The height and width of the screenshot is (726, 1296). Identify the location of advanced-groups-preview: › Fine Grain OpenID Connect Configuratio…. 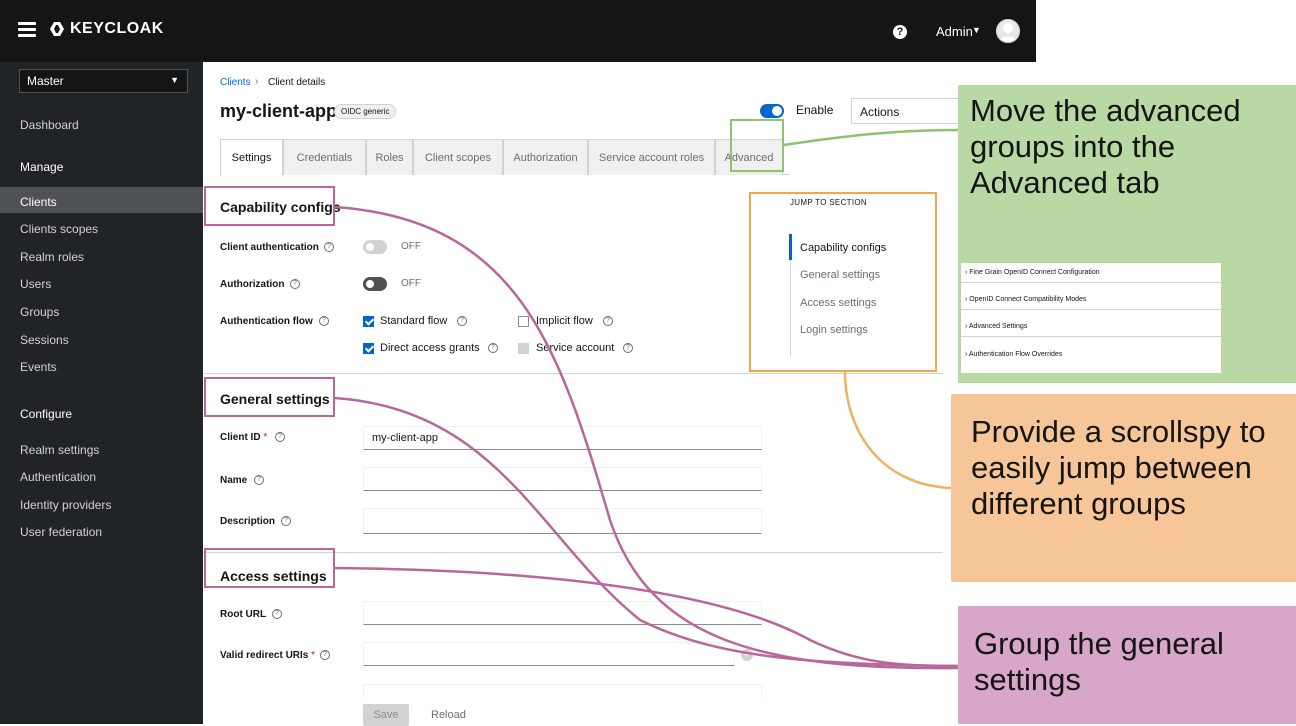
(1091, 318).